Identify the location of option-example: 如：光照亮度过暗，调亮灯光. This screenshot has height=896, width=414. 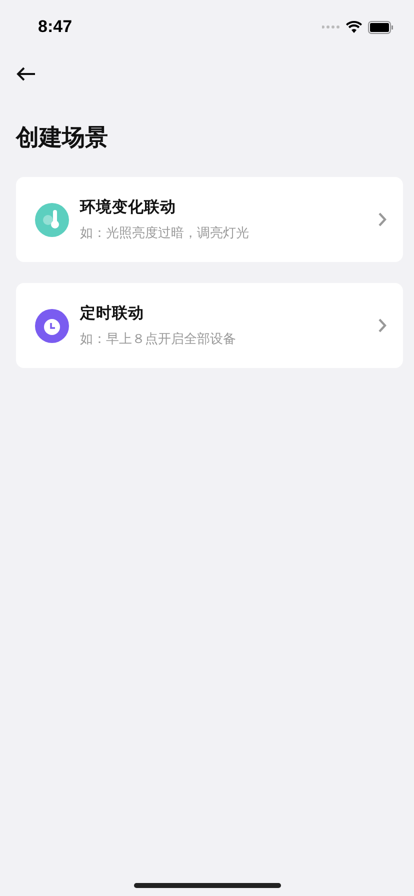
(165, 233).